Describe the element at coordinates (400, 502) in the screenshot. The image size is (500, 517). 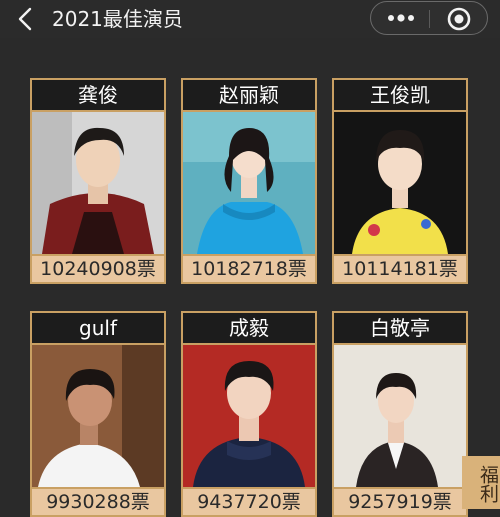
I see `vote-count: 9257919票` at that location.